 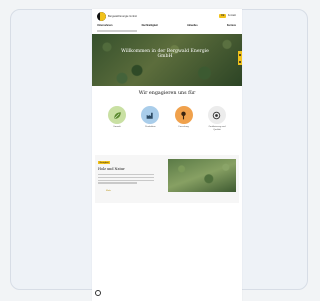 What do you see at coordinates (222, 16) in the screenshot?
I see `language-button: DE` at bounding box center [222, 16].